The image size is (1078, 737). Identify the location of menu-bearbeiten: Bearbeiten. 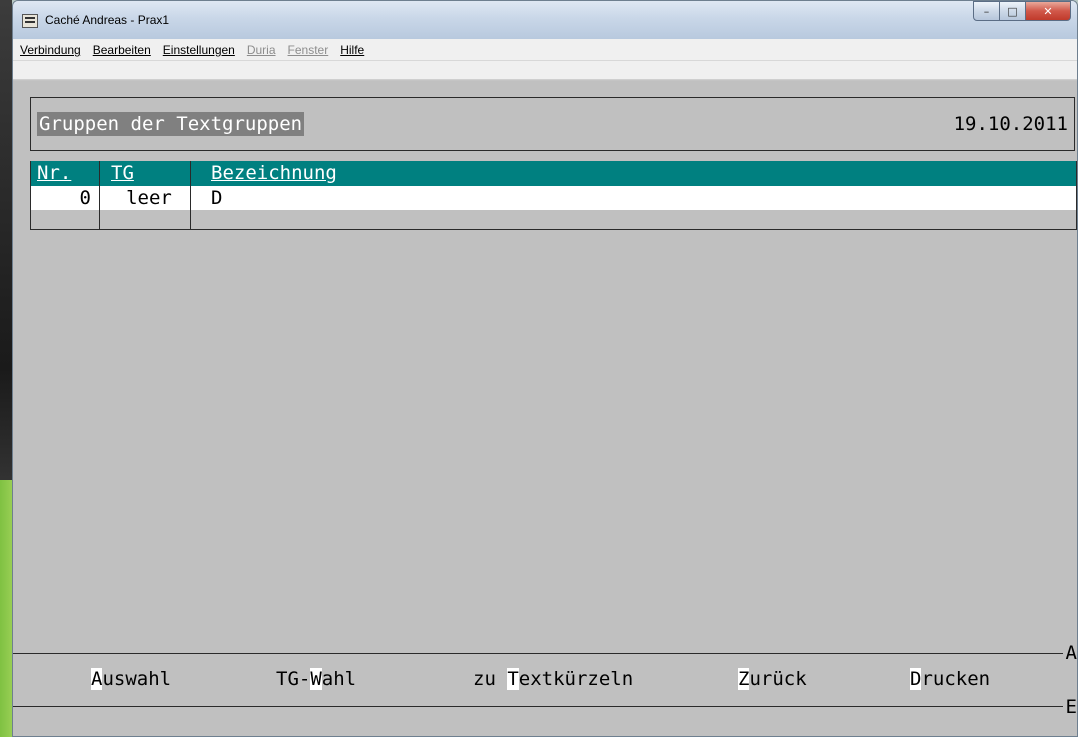
(122, 50).